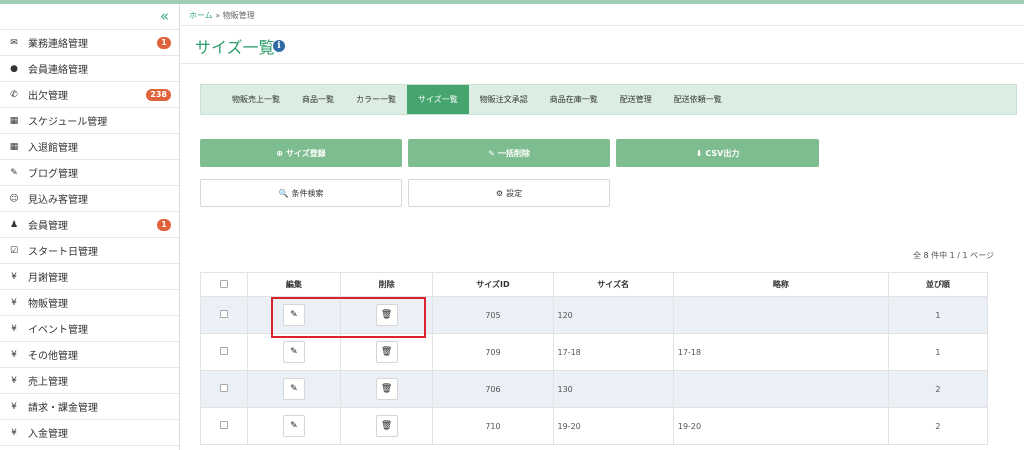 The width and height of the screenshot is (1024, 450). Describe the element at coordinates (438, 99) in the screenshot. I see `tab-item: サイズ一覧` at that location.